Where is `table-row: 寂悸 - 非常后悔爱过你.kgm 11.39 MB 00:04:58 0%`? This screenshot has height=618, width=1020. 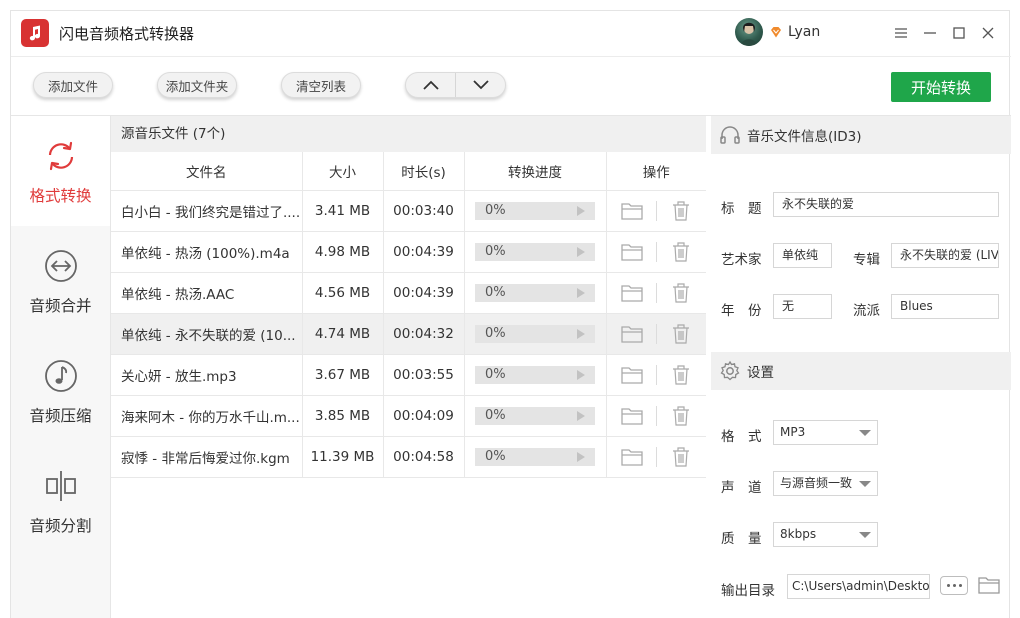 table-row: 寂悸 - 非常后悔爱过你.kgm 11.39 MB 00:04:58 0% is located at coordinates (408, 457).